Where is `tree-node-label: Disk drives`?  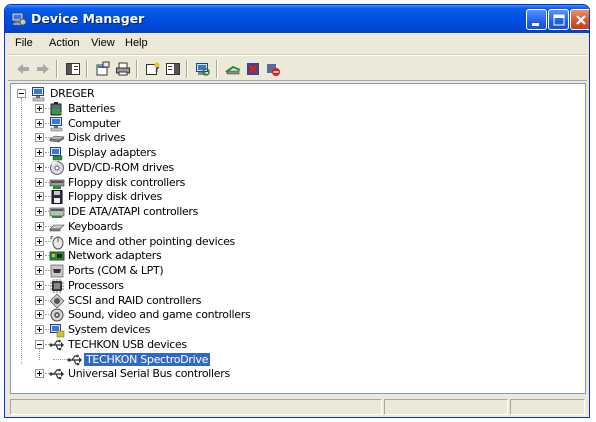 tree-node-label: Disk drives is located at coordinates (96, 137).